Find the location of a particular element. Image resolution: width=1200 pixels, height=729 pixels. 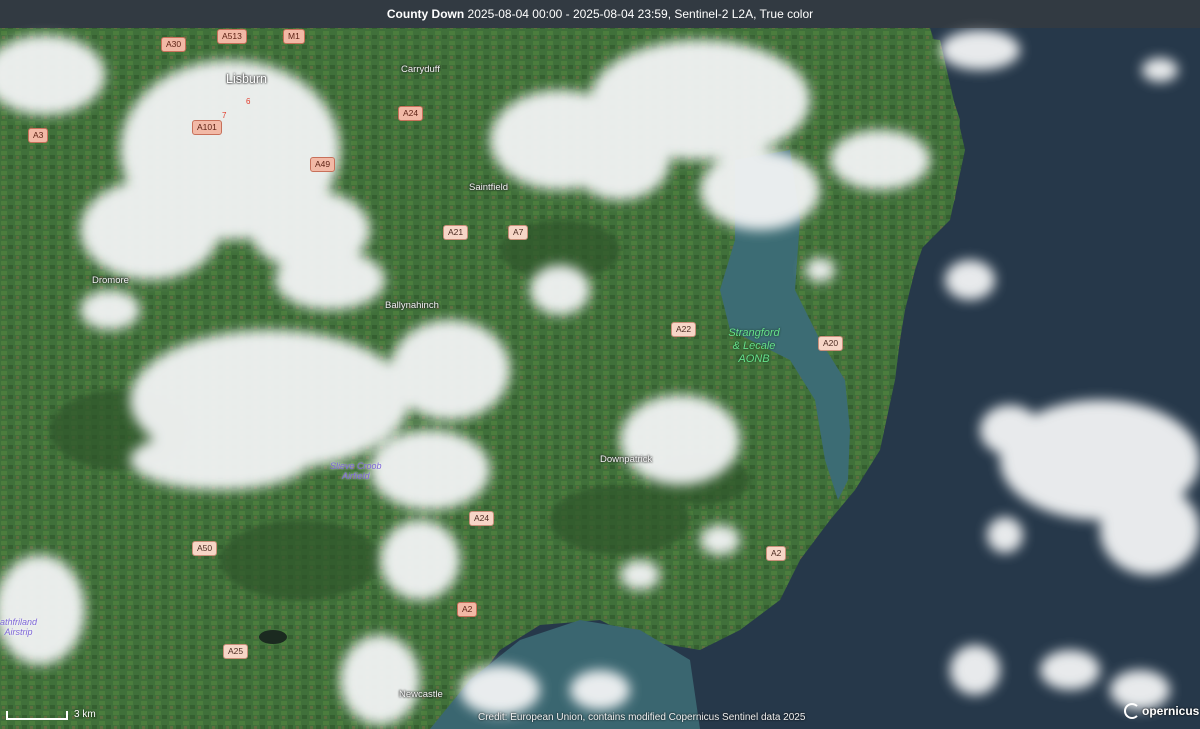

town-label-carryduff: Carryduff is located at coordinates (420, 69).